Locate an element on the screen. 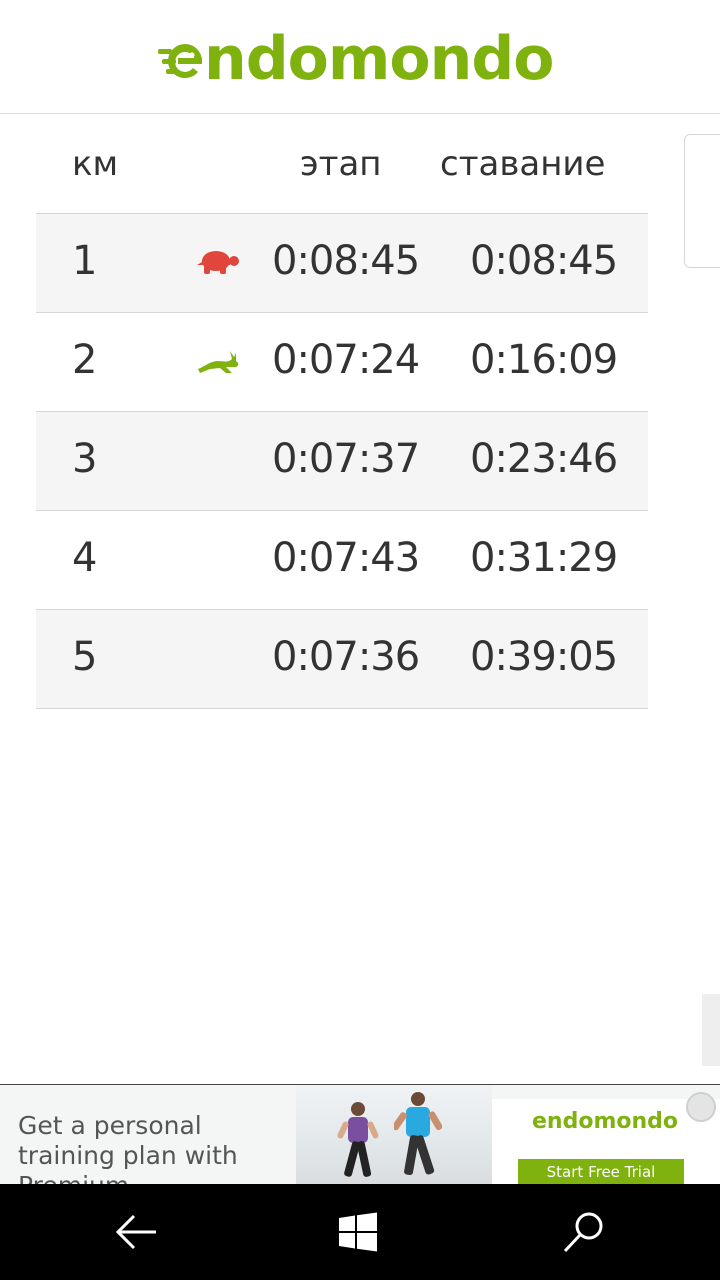 The image size is (720, 1280). leg-time-cell: 0:07:36 is located at coordinates (346, 657).